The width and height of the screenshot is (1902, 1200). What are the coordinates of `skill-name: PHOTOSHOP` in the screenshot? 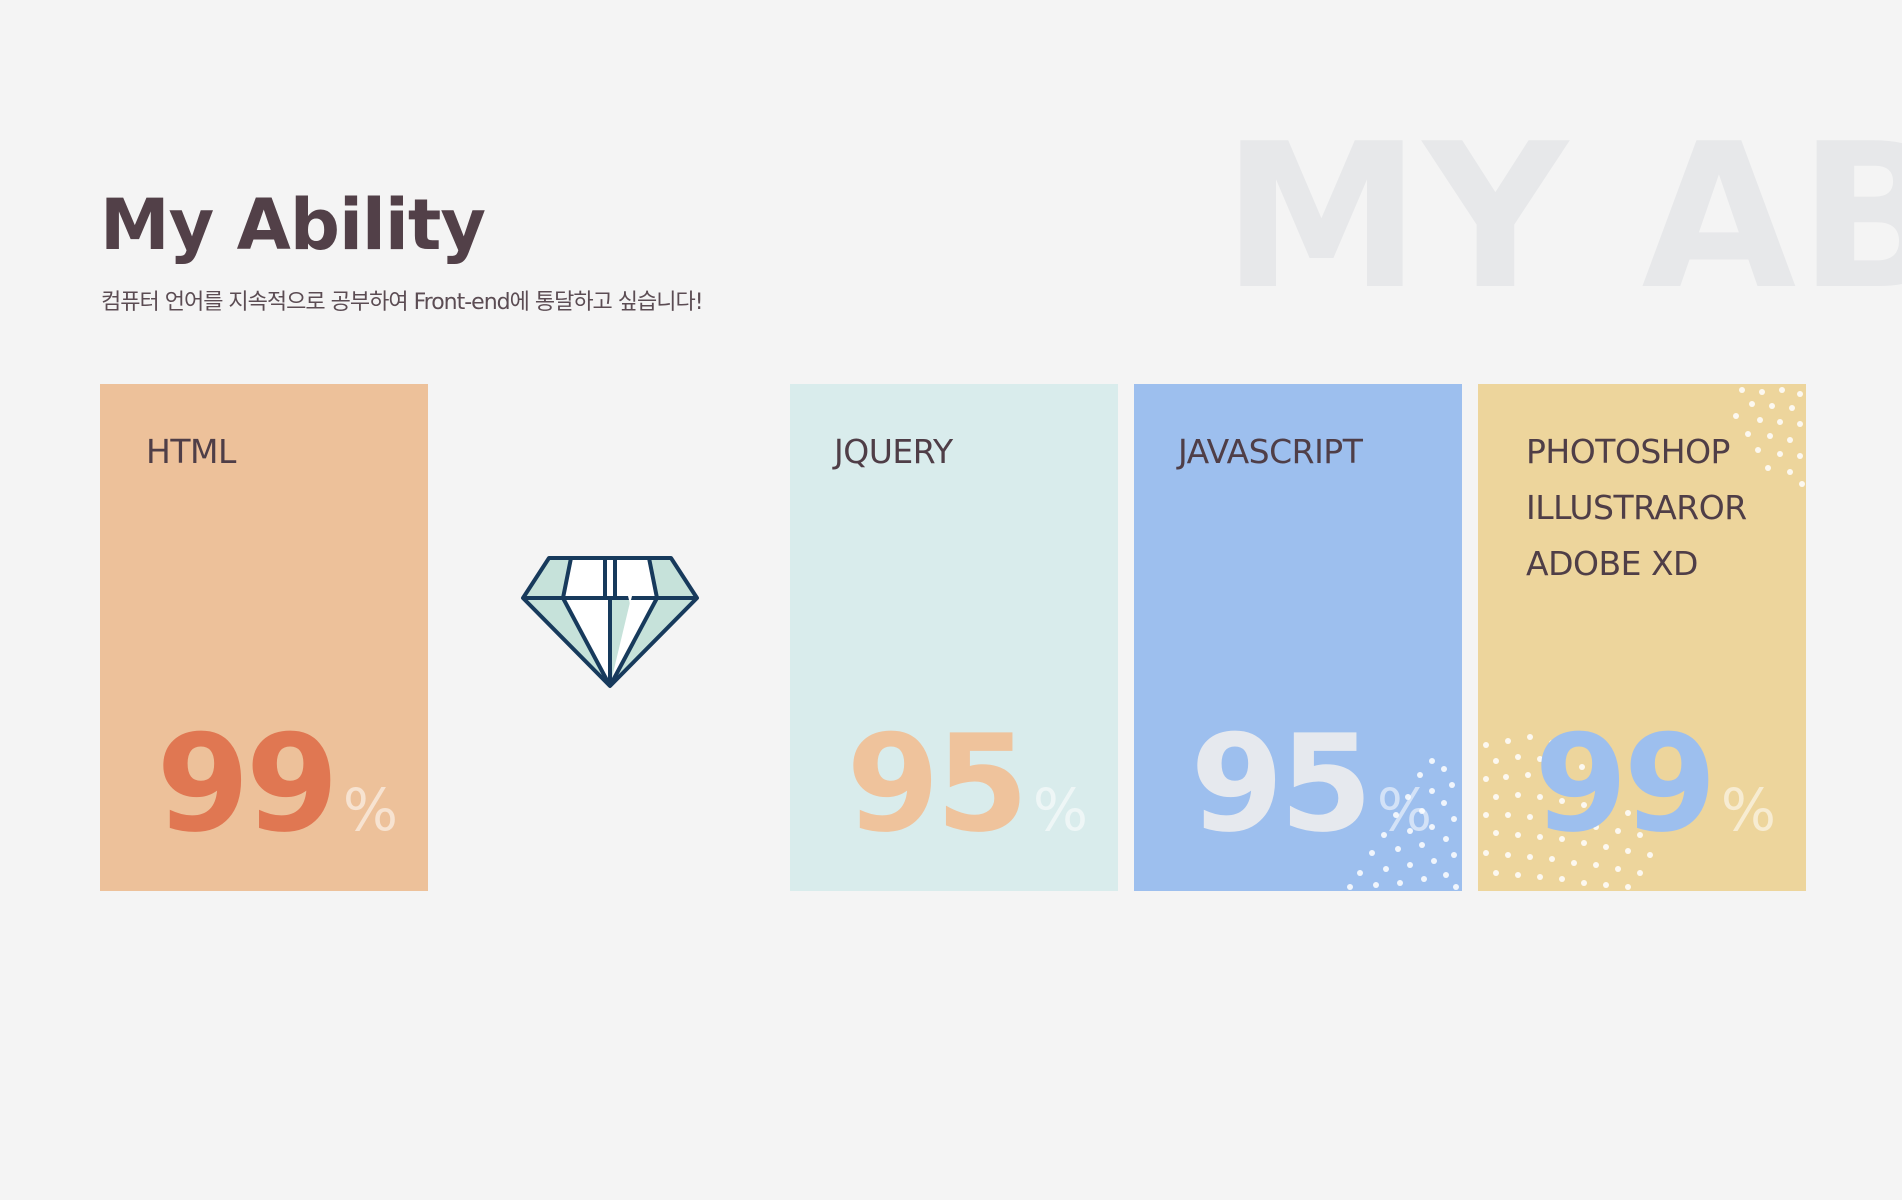 It's located at (1628, 451).